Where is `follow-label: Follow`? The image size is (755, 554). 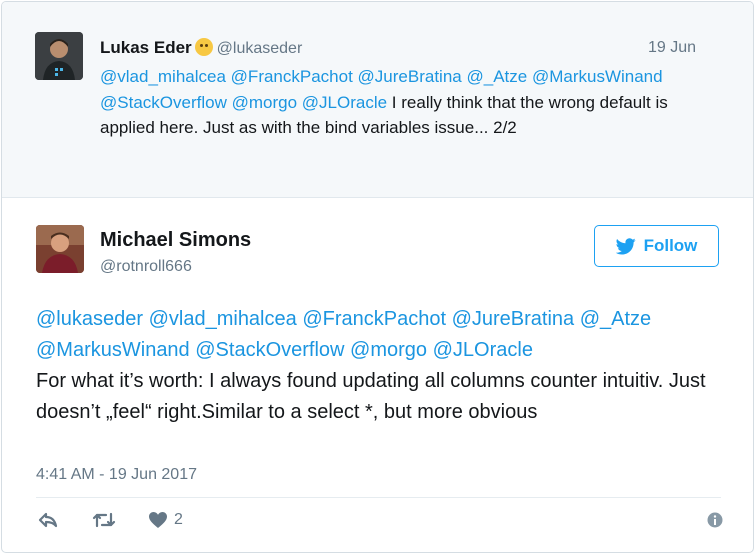
follow-label: Follow is located at coordinates (670, 245).